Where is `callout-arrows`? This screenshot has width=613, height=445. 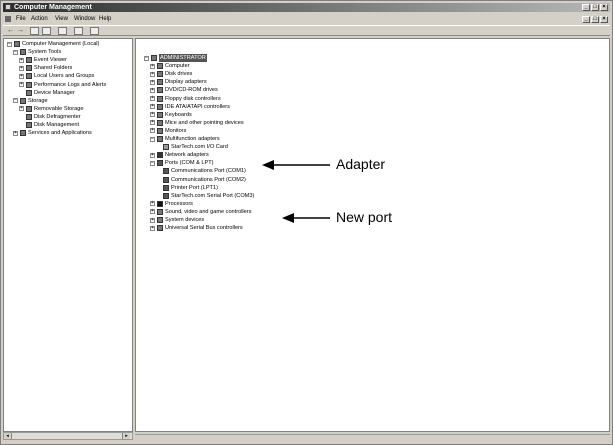 callout-arrows is located at coordinates (296, 191).